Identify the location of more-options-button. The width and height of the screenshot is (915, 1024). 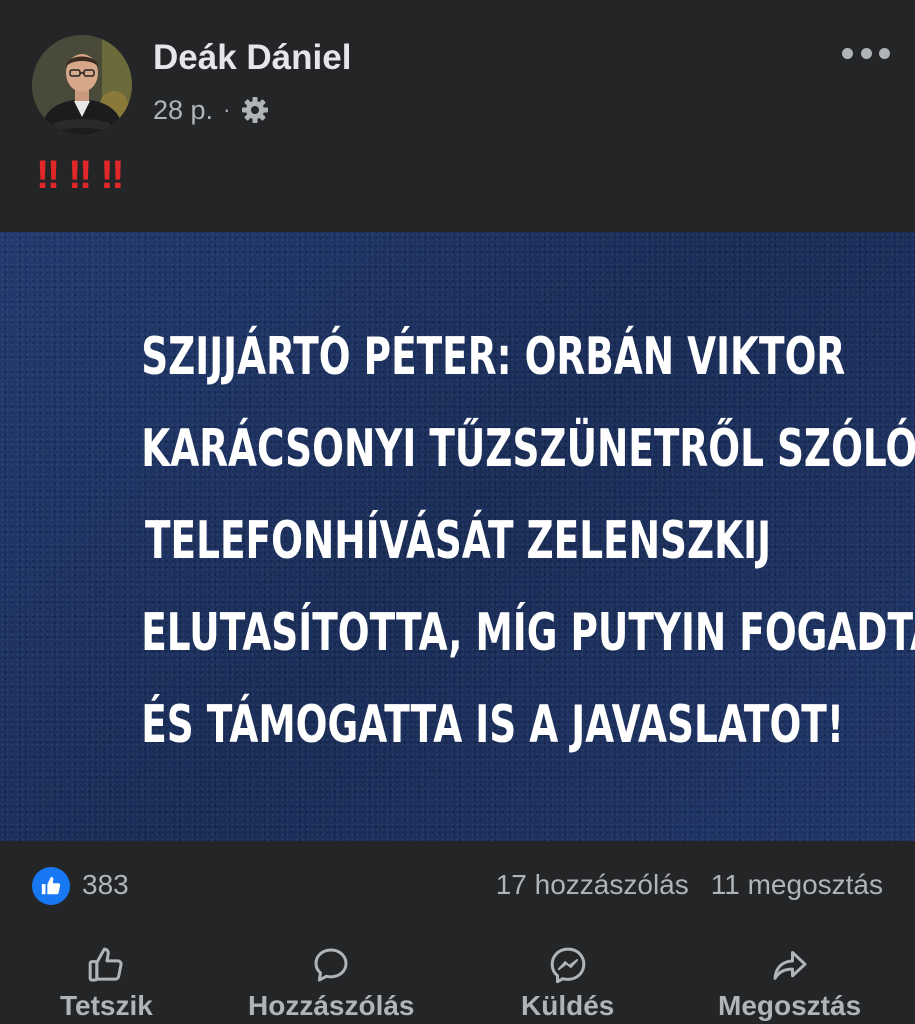
(866, 53).